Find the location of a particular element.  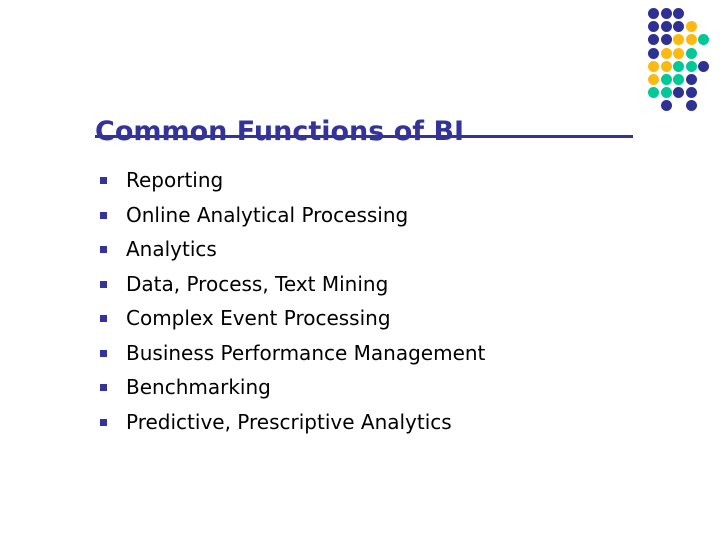

list-item-label: Complex Event Processing is located at coordinates (258, 318).